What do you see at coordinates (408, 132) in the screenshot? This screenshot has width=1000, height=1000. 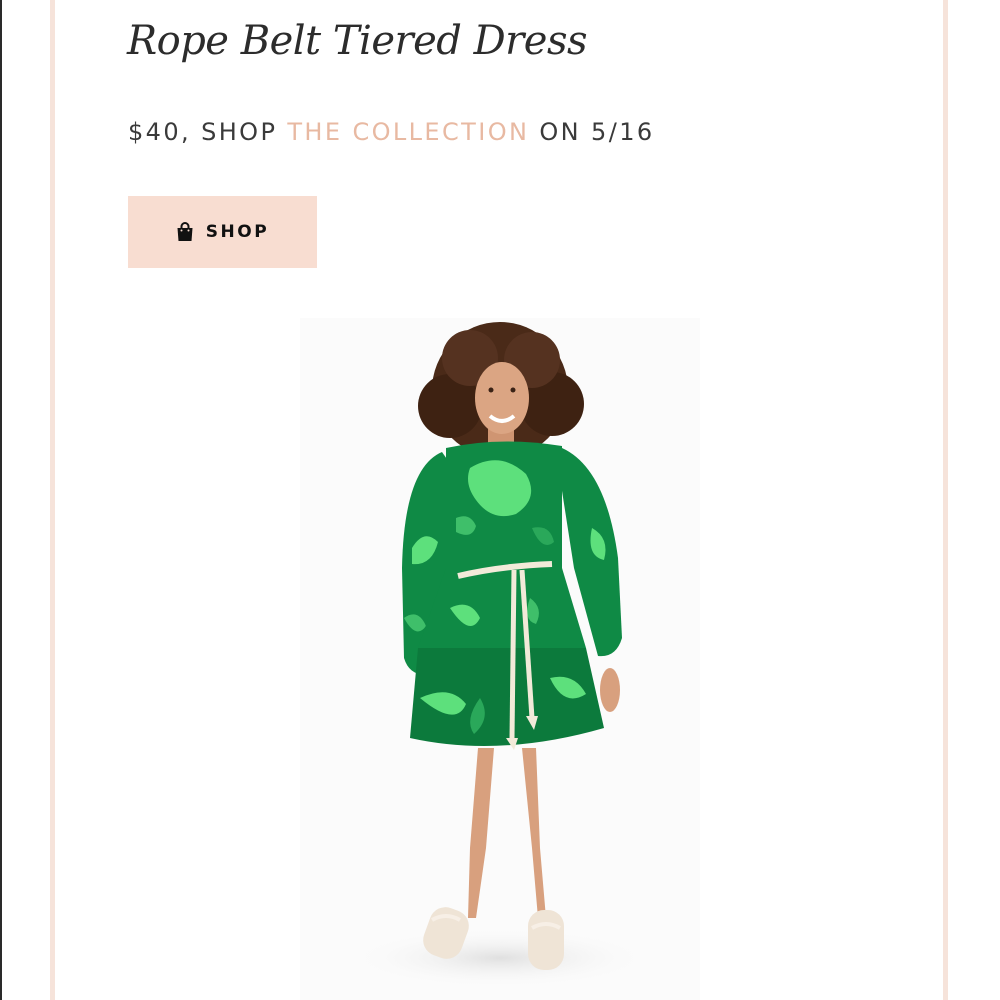 I see `collection-link: THE COLLECTION` at bounding box center [408, 132].